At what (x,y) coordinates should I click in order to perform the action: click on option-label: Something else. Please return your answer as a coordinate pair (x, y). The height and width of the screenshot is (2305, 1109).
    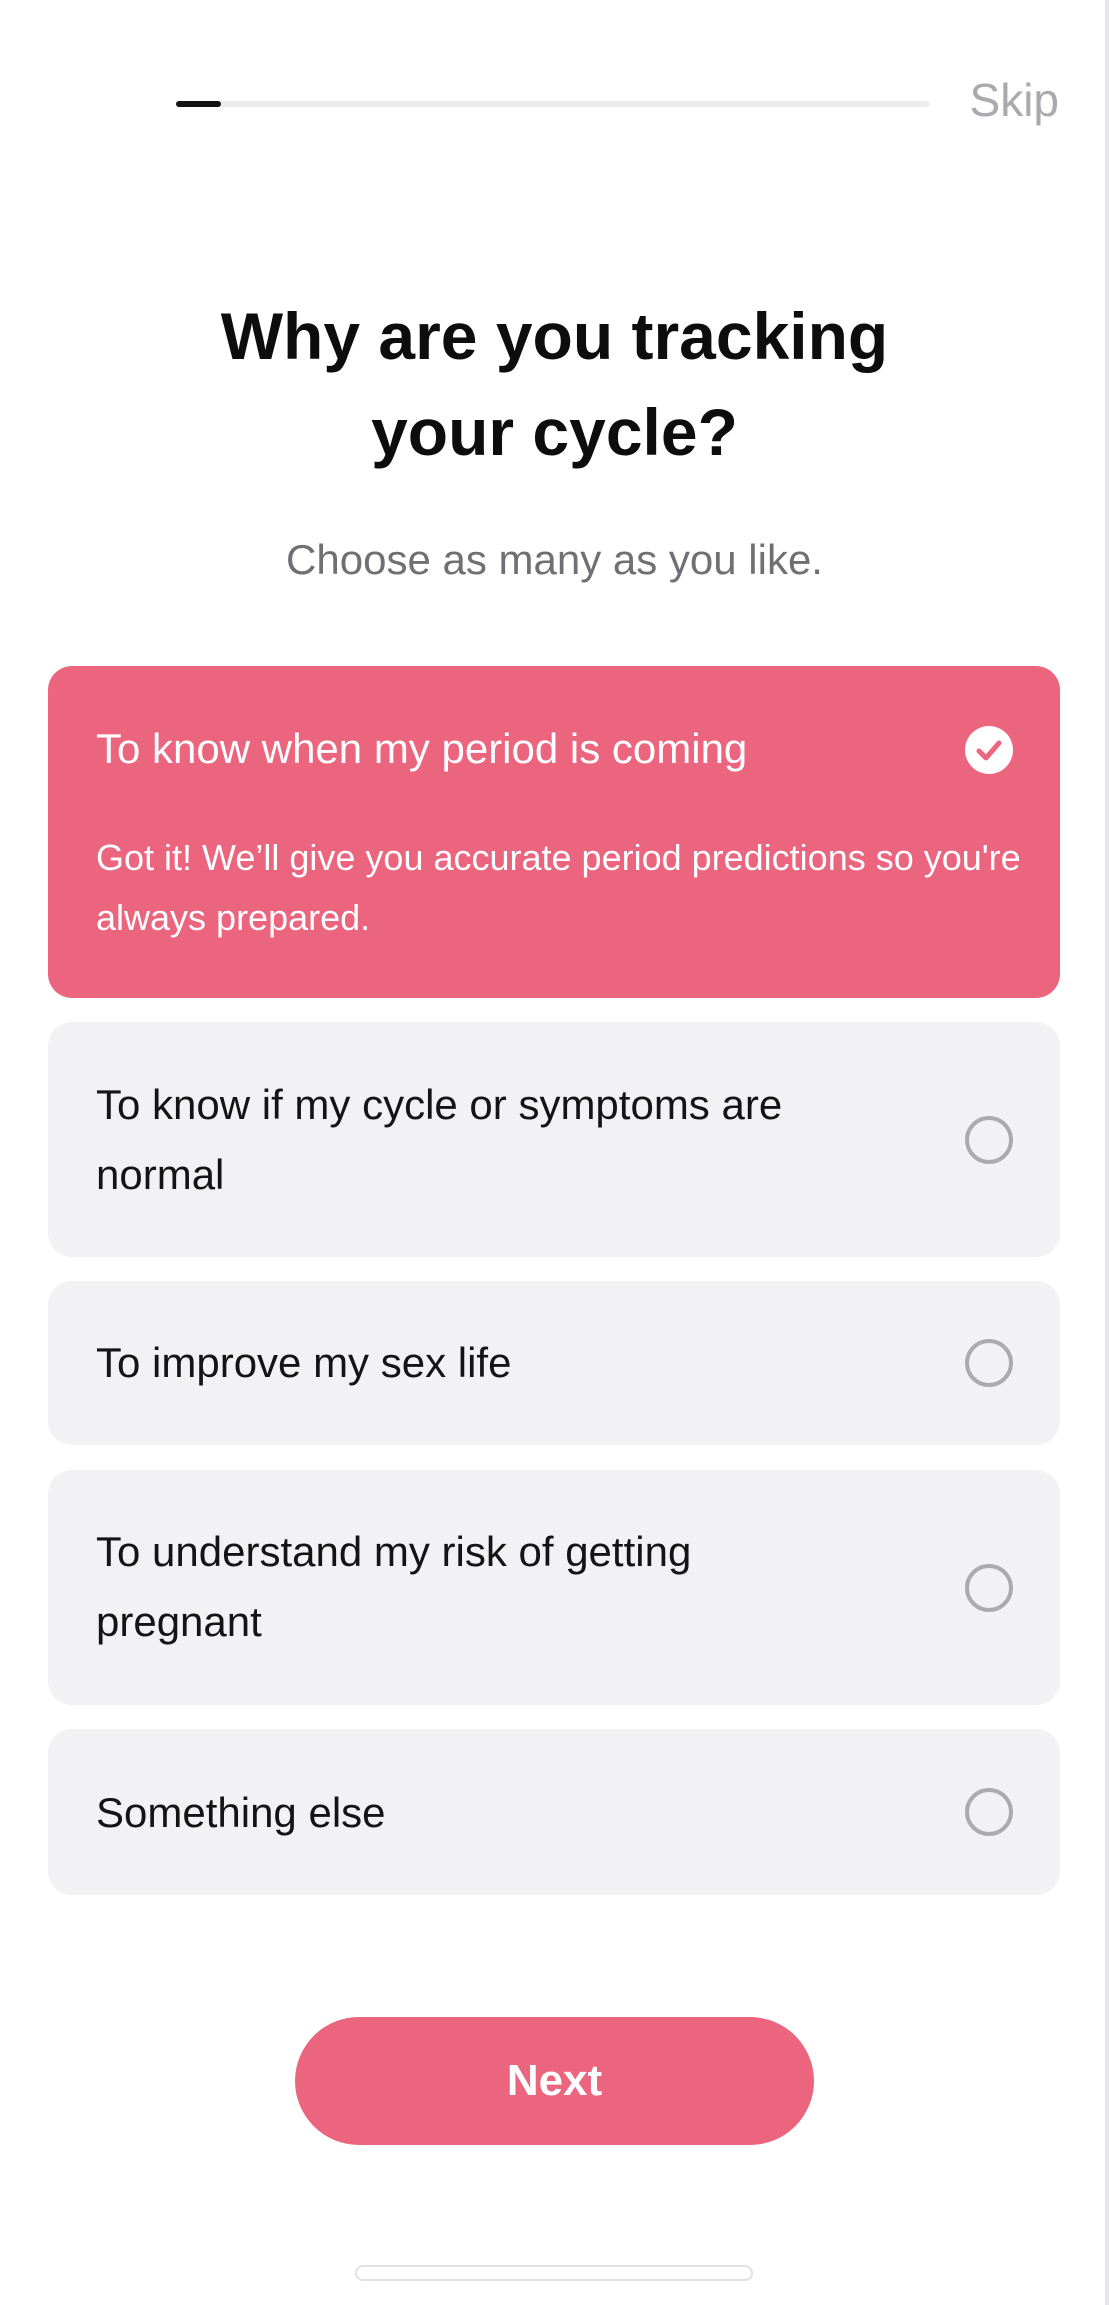
    Looking at the image, I should click on (241, 1812).